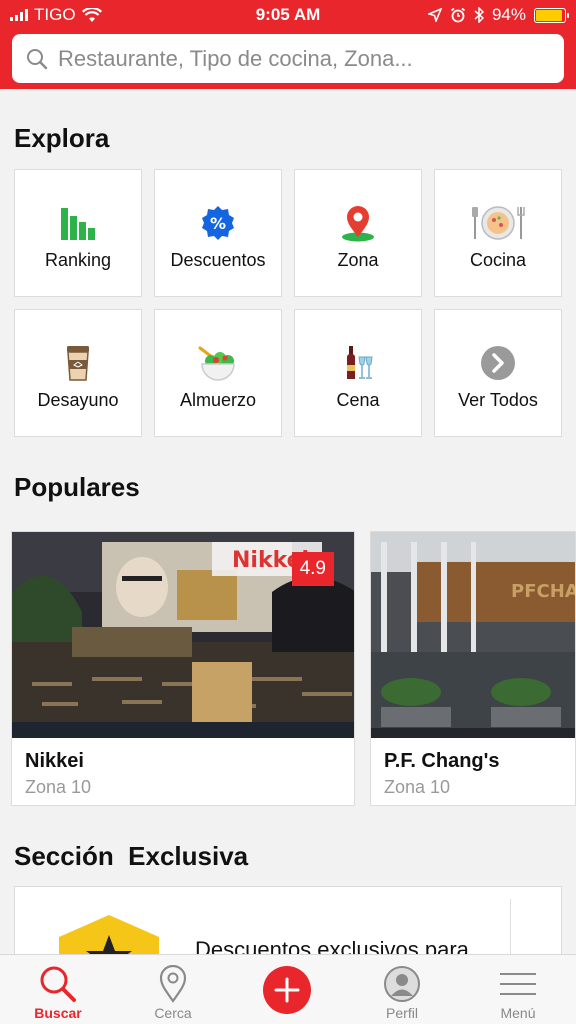 This screenshot has height=1024, width=576. I want to click on battery-percent: 94%, so click(508, 14).